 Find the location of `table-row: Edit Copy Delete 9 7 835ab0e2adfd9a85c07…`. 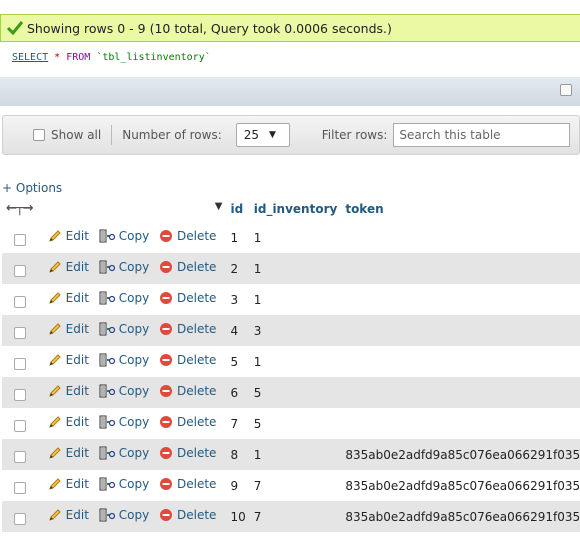

table-row: Edit Copy Delete 9 7 835ab0e2adfd9a85c07… is located at coordinates (291, 485).